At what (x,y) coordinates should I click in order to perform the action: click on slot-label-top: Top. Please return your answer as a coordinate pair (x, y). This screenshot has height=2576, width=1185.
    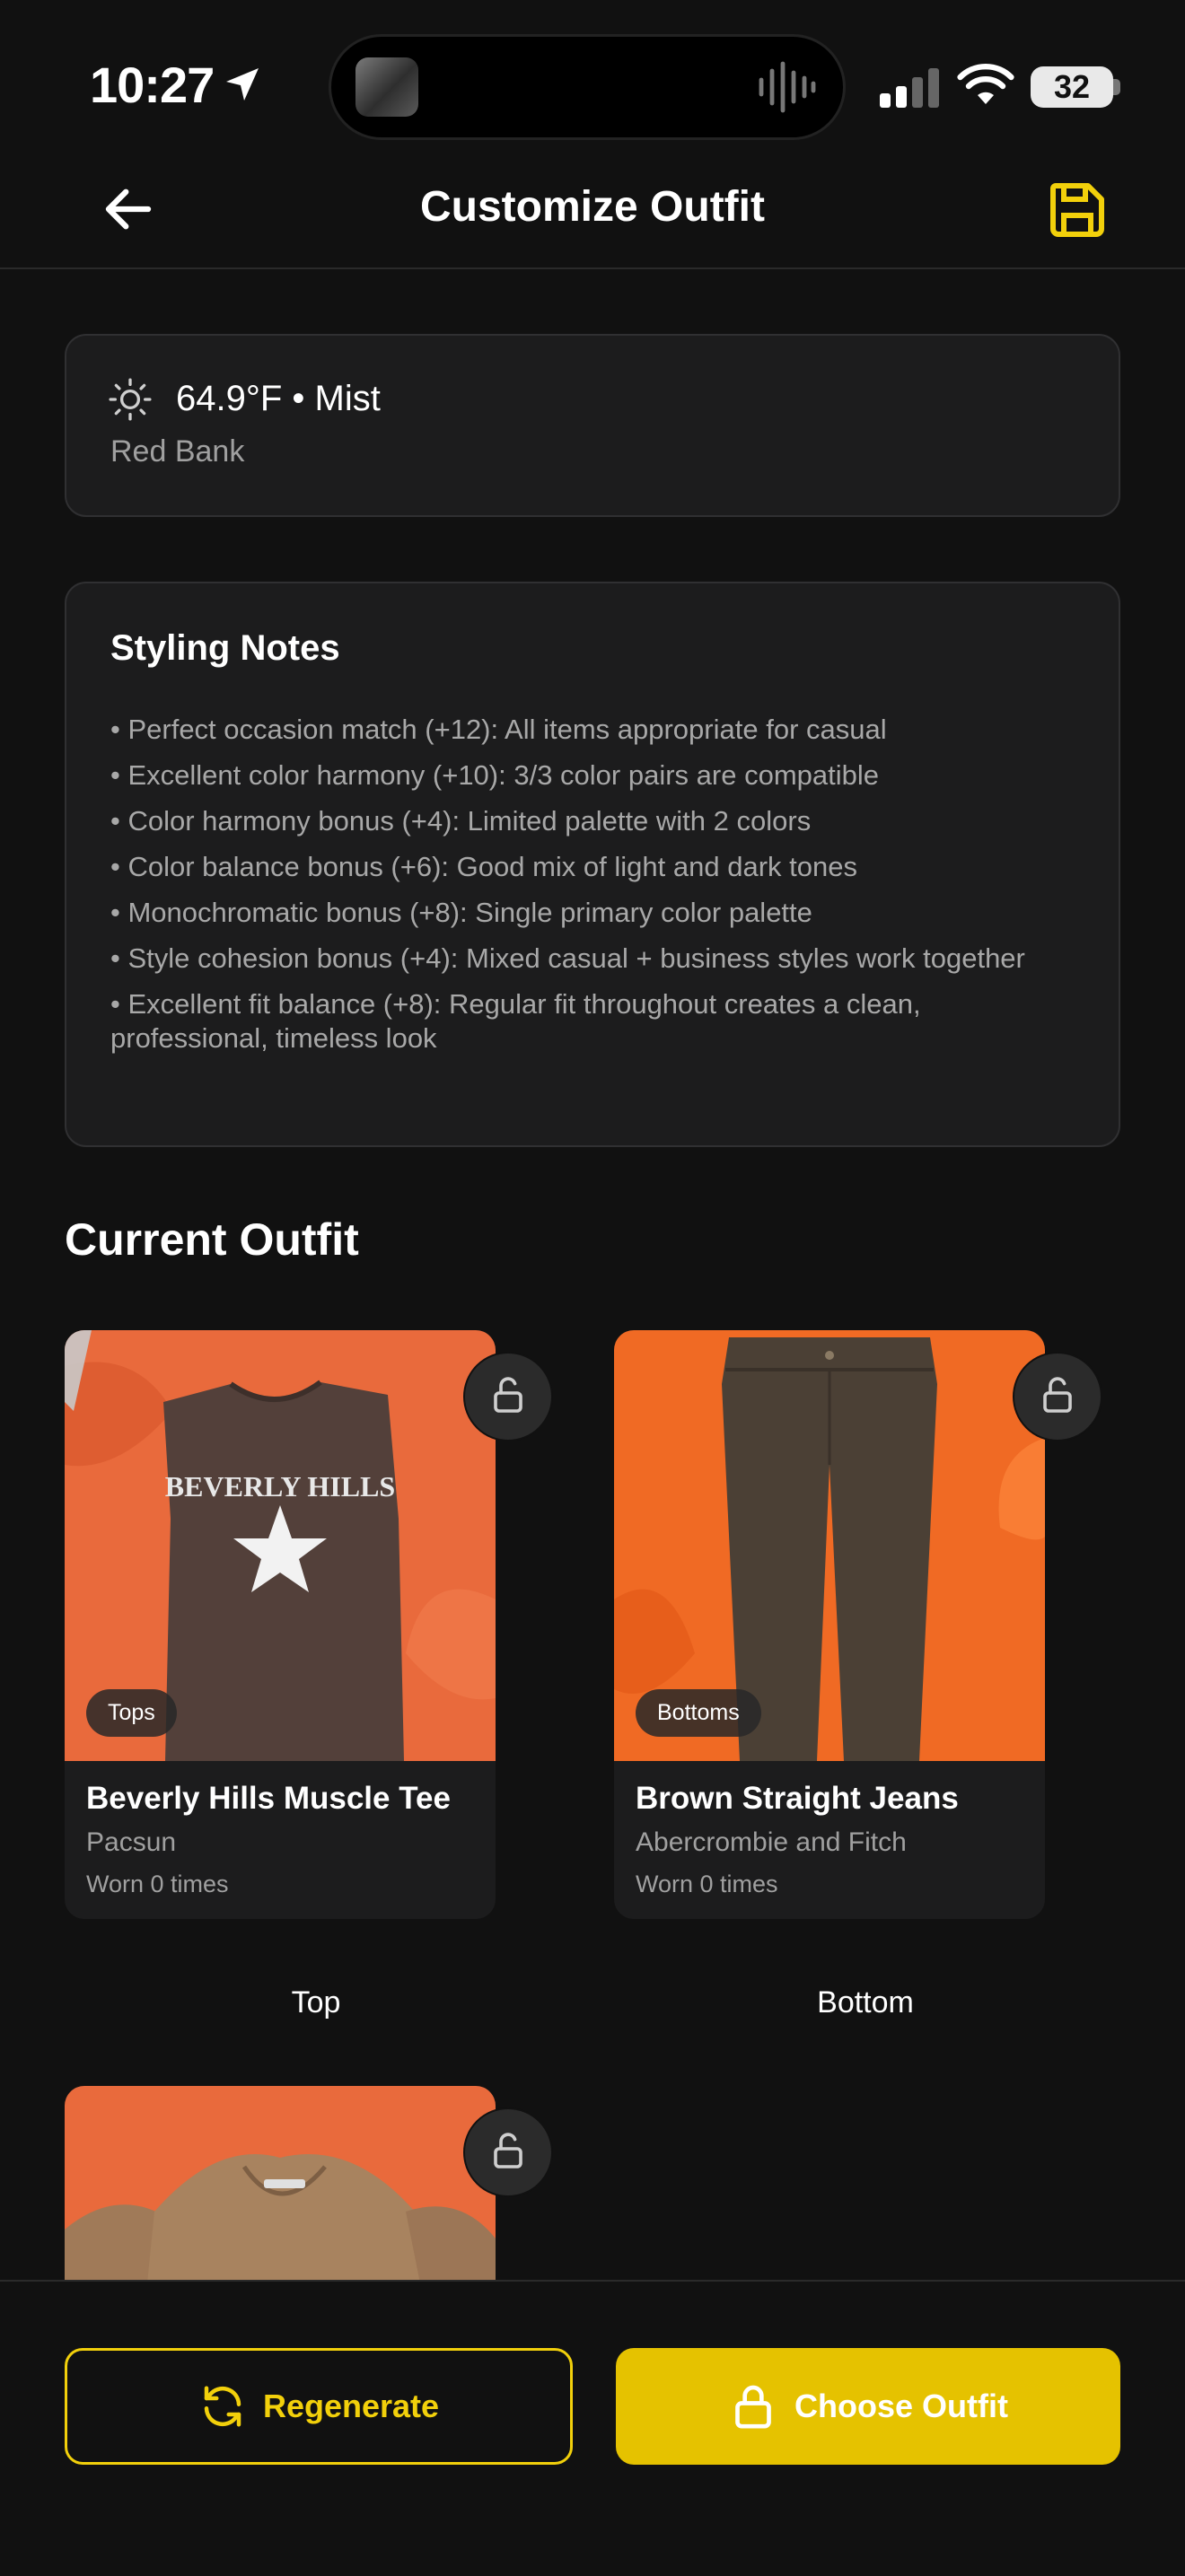
    Looking at the image, I should click on (316, 2003).